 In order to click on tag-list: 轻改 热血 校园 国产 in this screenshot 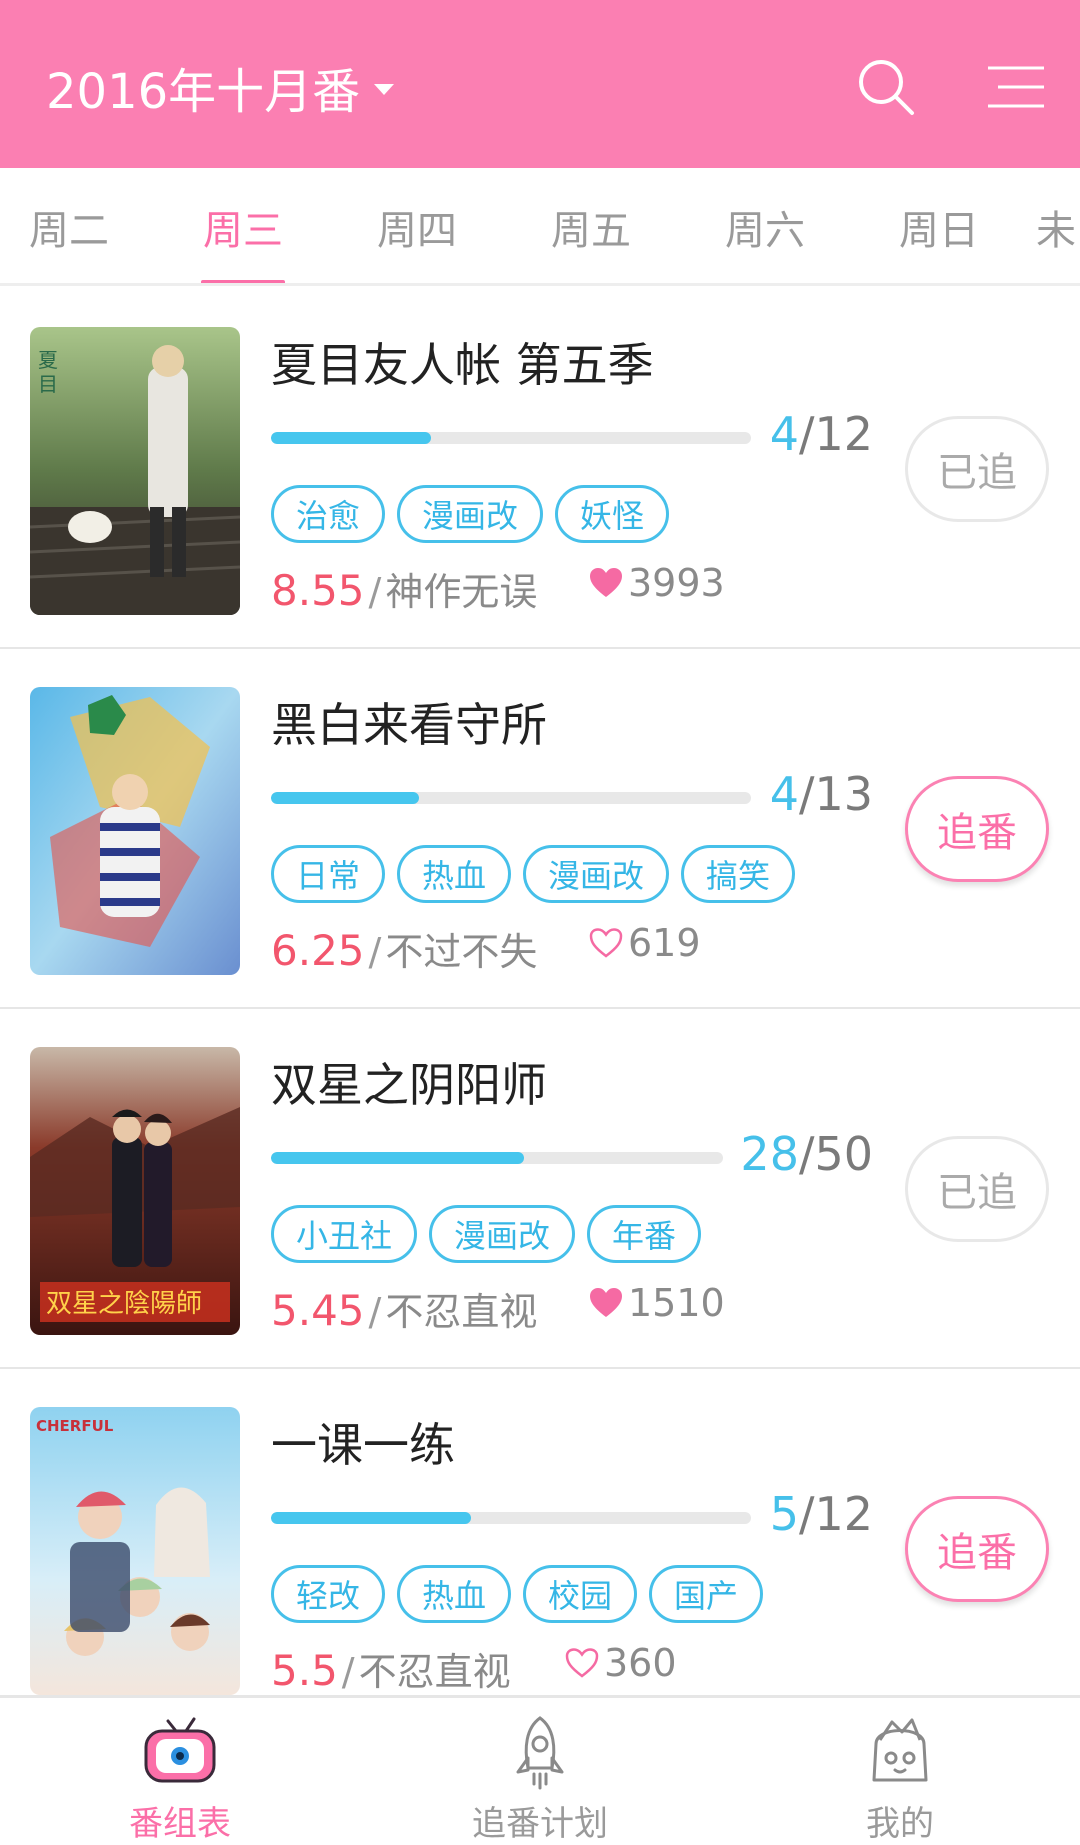, I will do `click(517, 1594)`.